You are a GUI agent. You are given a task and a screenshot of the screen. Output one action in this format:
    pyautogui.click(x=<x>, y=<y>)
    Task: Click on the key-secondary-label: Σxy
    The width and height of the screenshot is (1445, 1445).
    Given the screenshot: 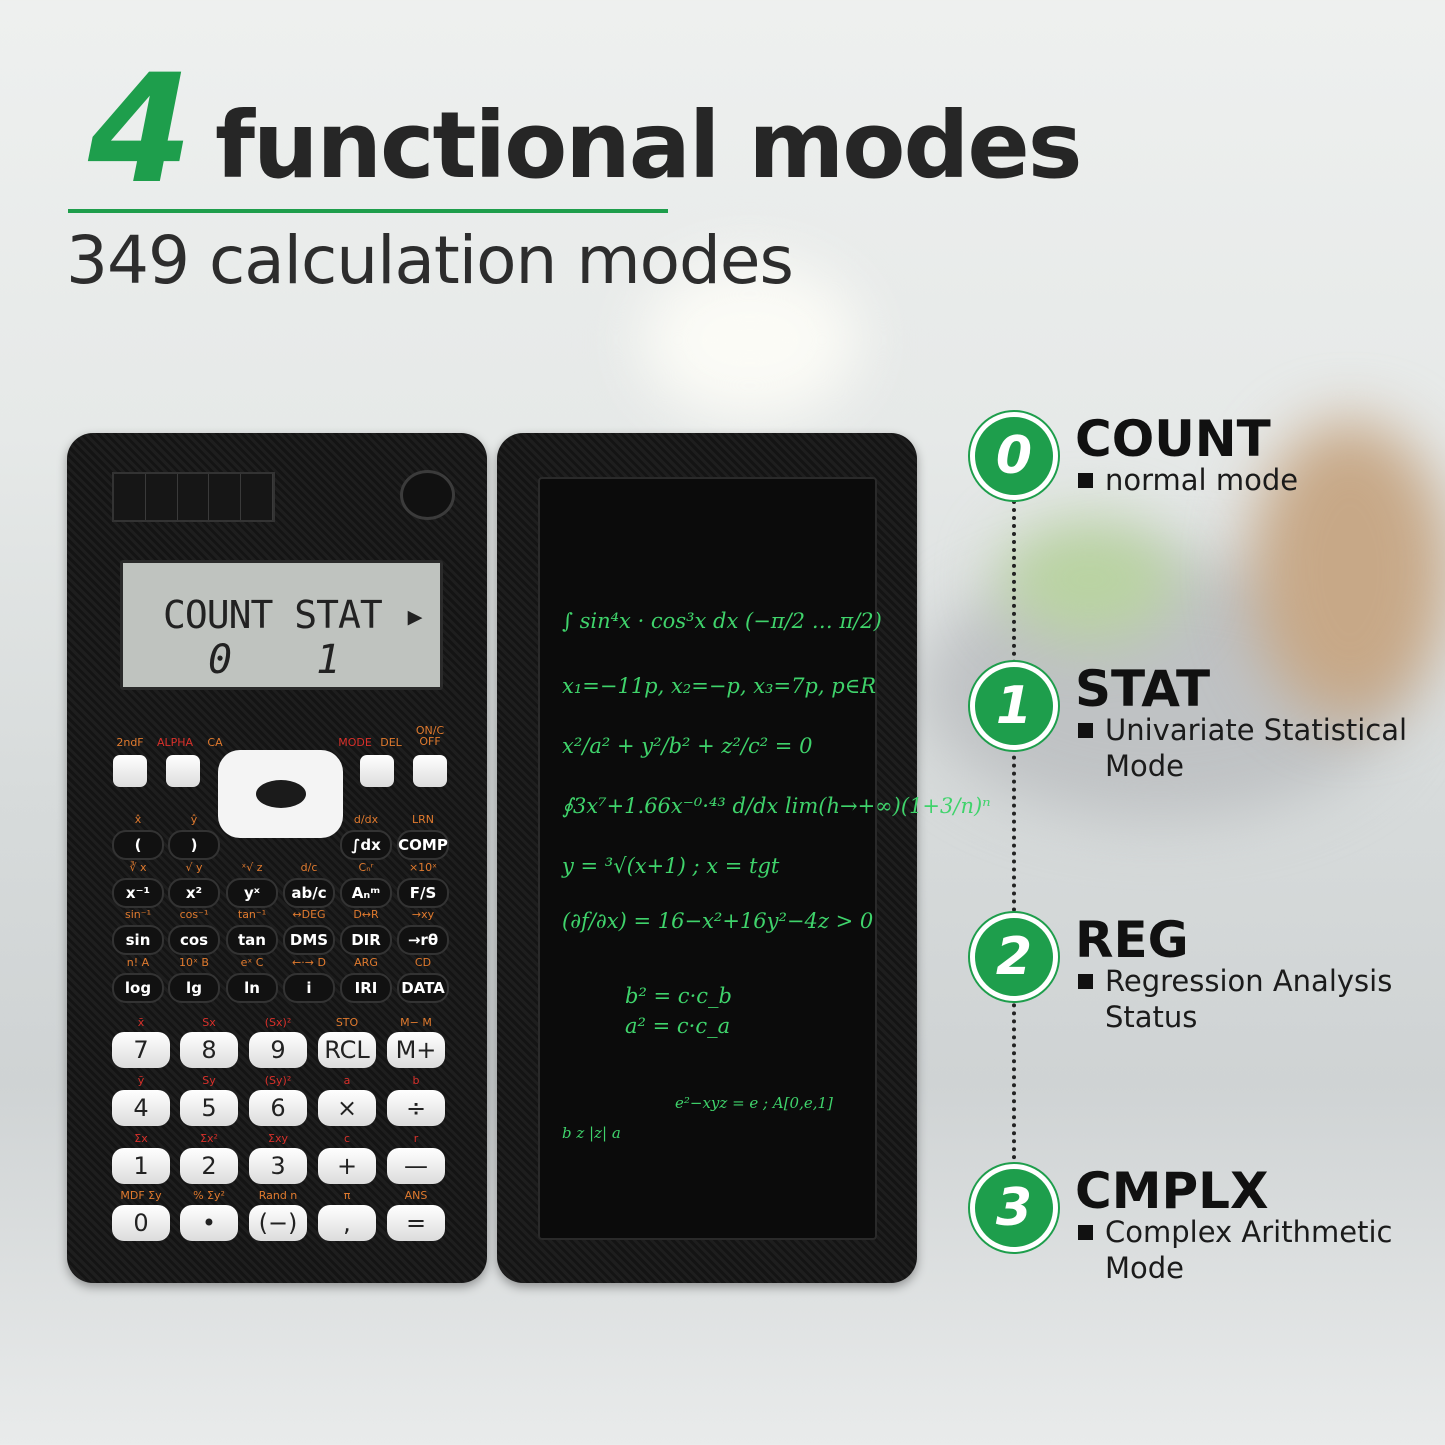 What is the action you would take?
    pyautogui.click(x=278, y=1138)
    